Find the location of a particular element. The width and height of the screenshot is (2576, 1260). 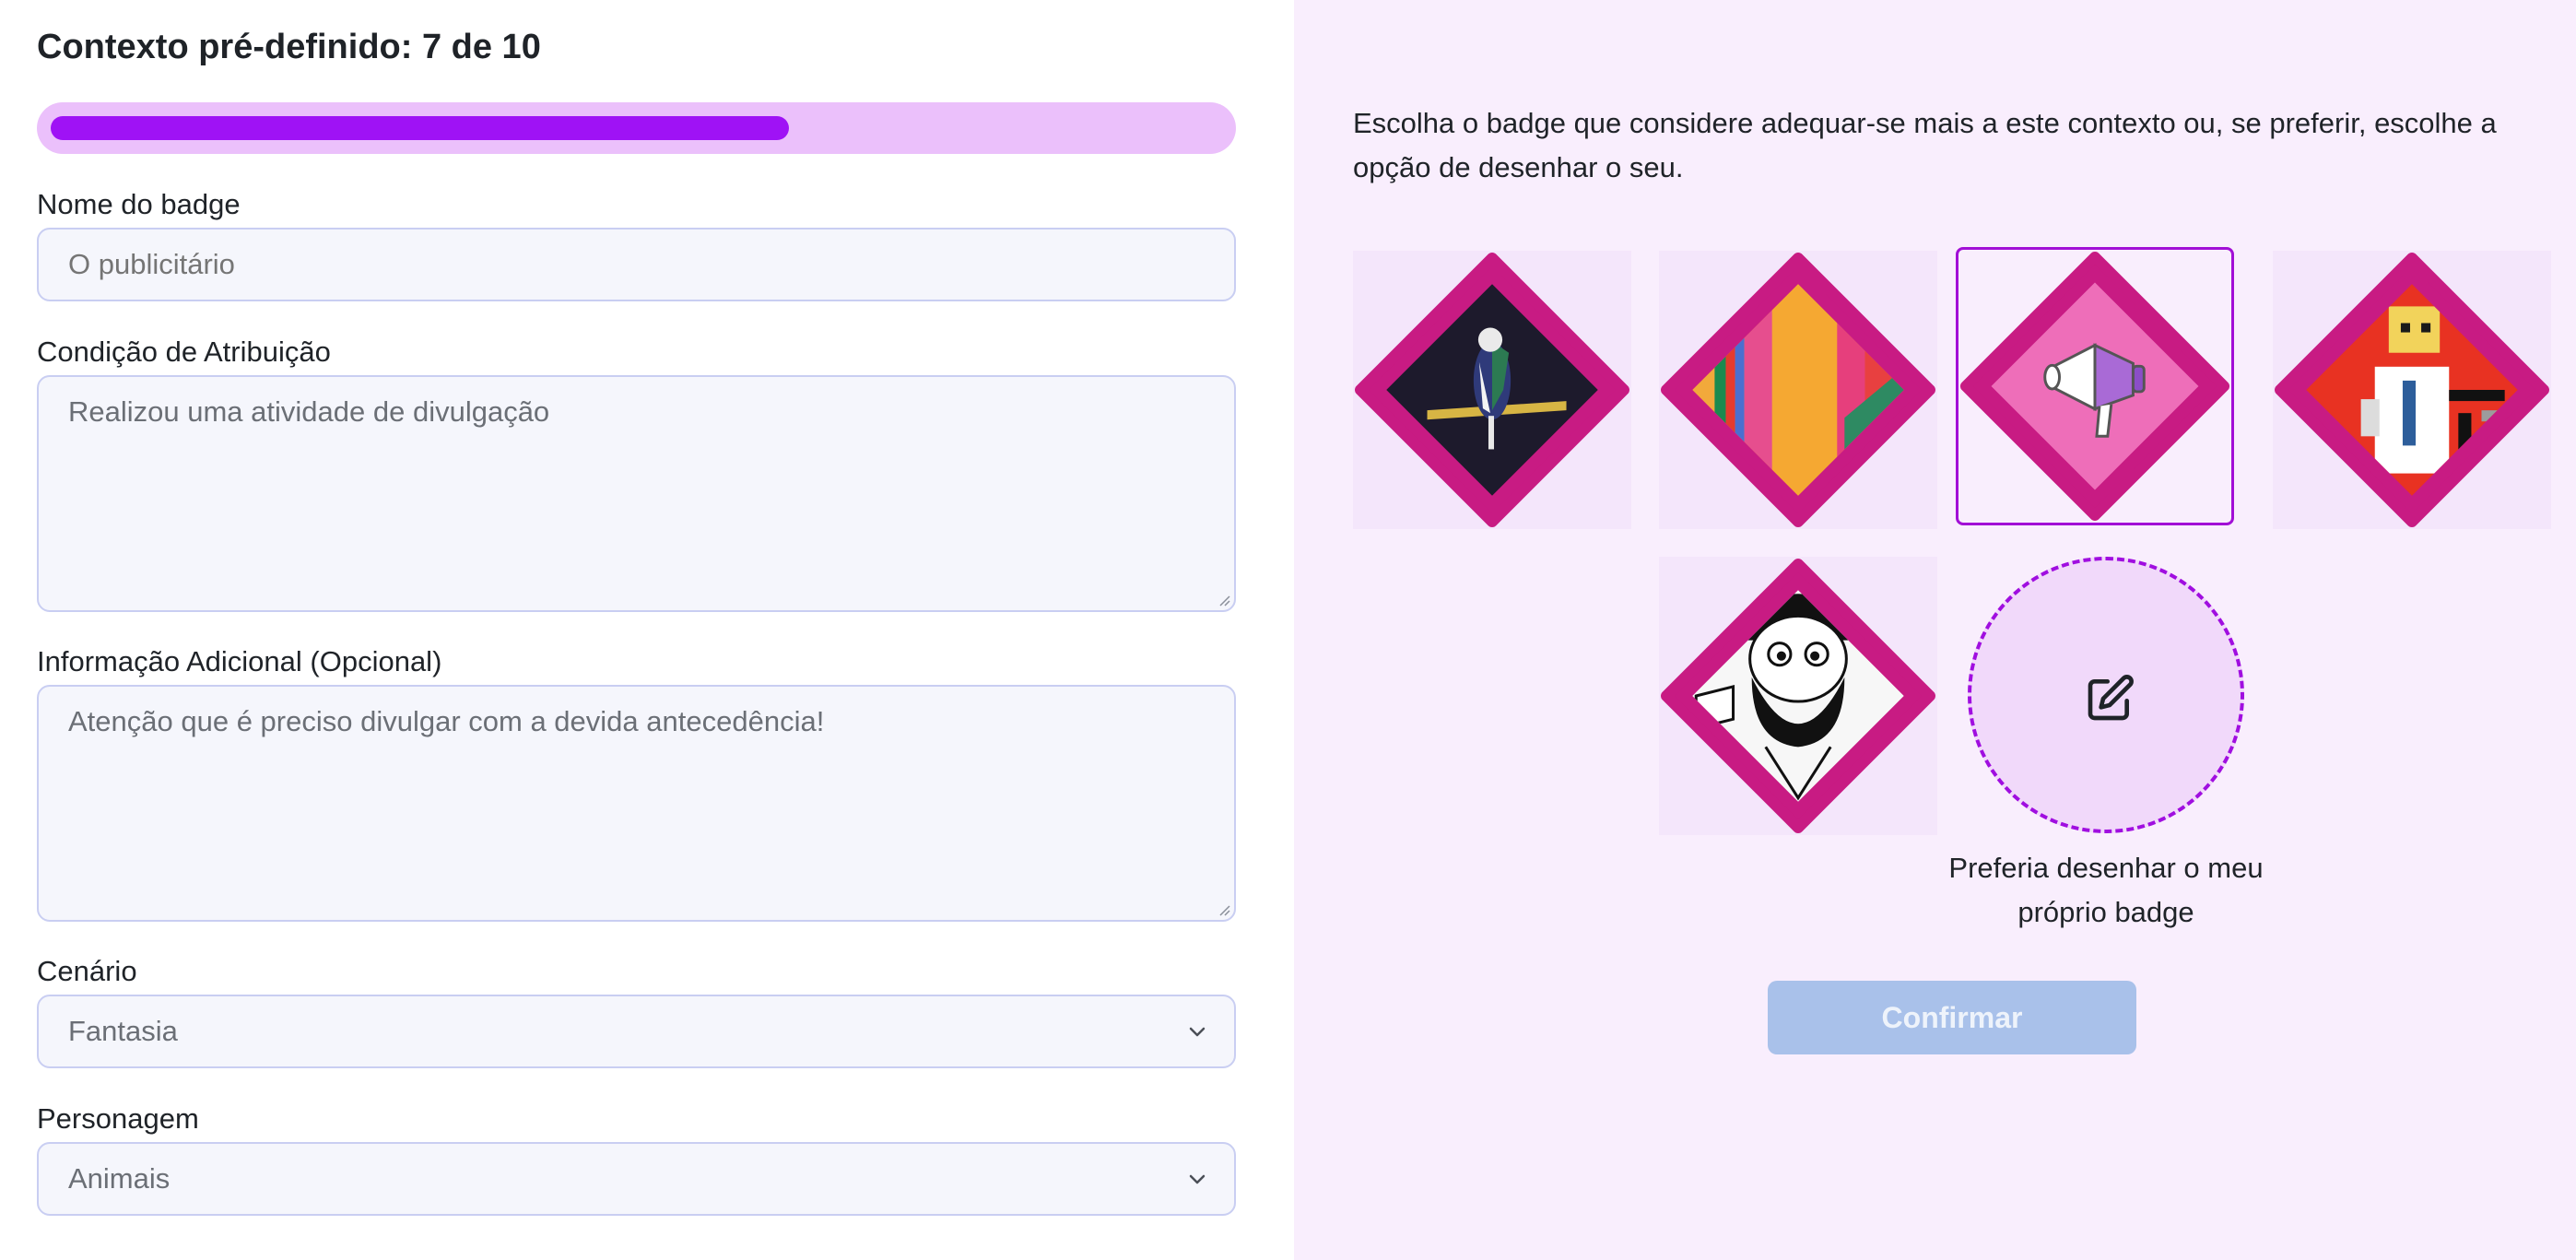

pixel-character-badge is located at coordinates (2412, 390).